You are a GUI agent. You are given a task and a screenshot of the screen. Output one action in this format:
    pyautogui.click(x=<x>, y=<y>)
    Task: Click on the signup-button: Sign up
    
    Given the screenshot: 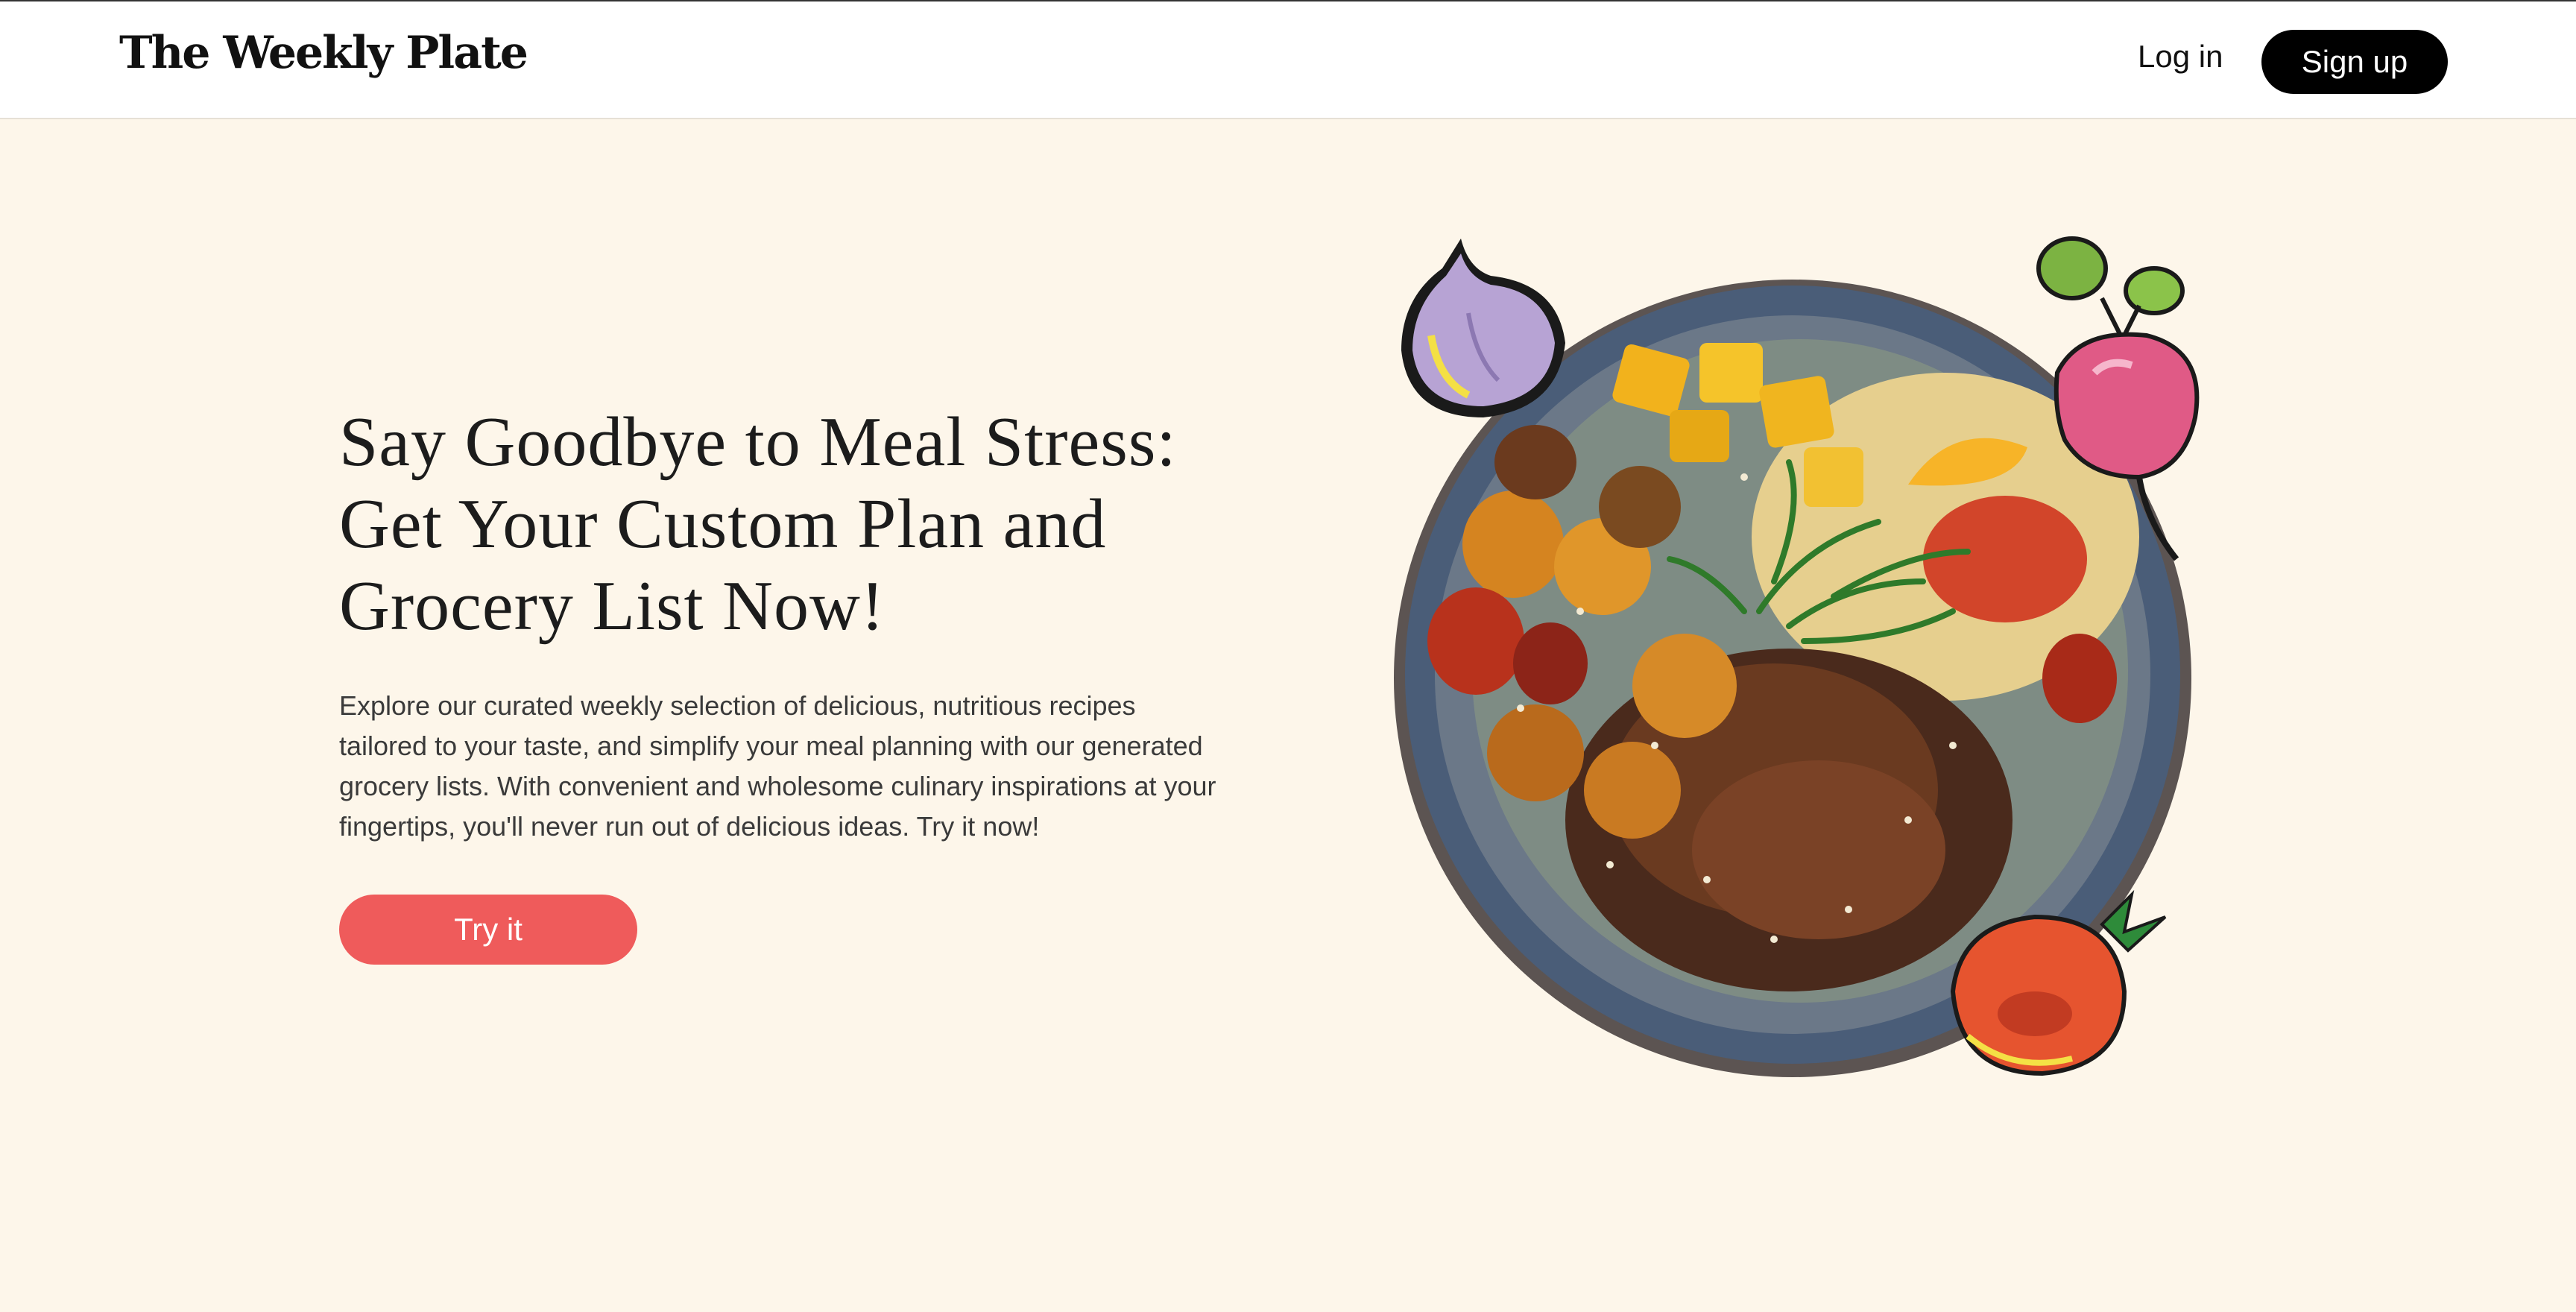 What is the action you would take?
    pyautogui.click(x=2355, y=62)
    